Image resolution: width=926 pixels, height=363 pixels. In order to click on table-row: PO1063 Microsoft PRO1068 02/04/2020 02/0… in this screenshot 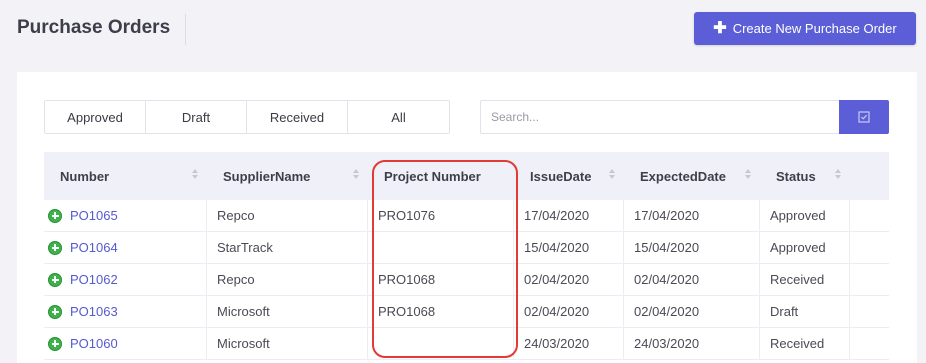, I will do `click(466, 311)`.